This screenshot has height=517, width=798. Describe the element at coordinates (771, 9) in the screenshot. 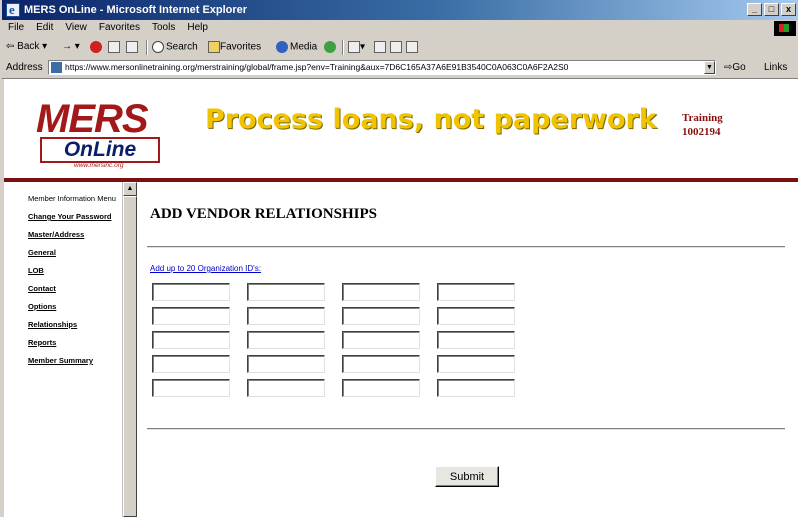

I see `restore-button: □` at that location.